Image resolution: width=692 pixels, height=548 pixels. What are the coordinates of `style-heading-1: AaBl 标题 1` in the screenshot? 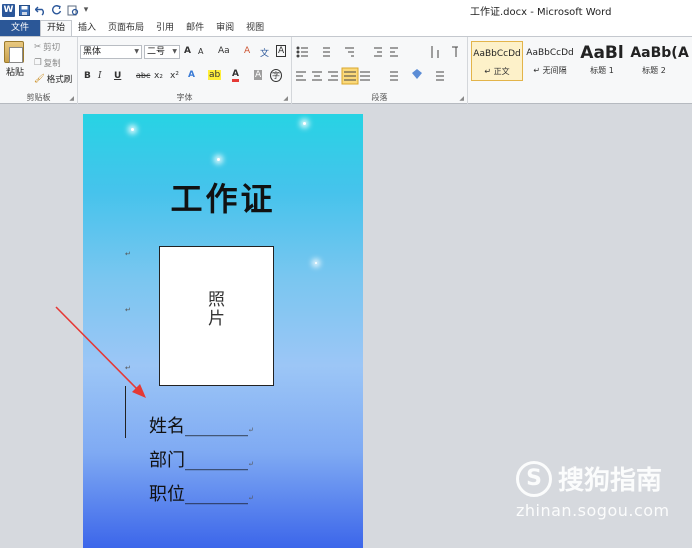 It's located at (602, 61).